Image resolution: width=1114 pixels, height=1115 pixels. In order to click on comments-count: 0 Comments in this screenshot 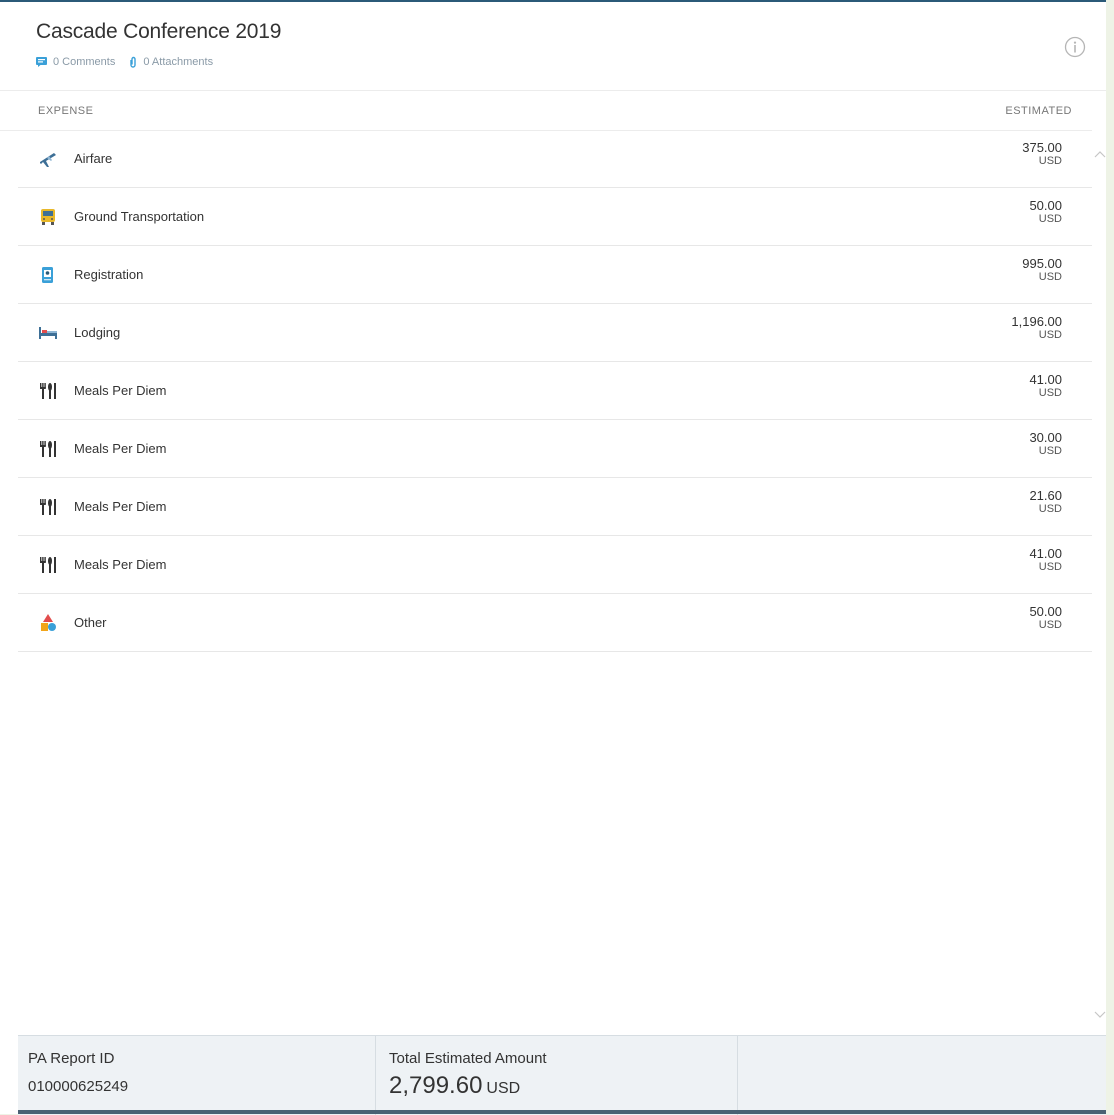, I will do `click(84, 62)`.